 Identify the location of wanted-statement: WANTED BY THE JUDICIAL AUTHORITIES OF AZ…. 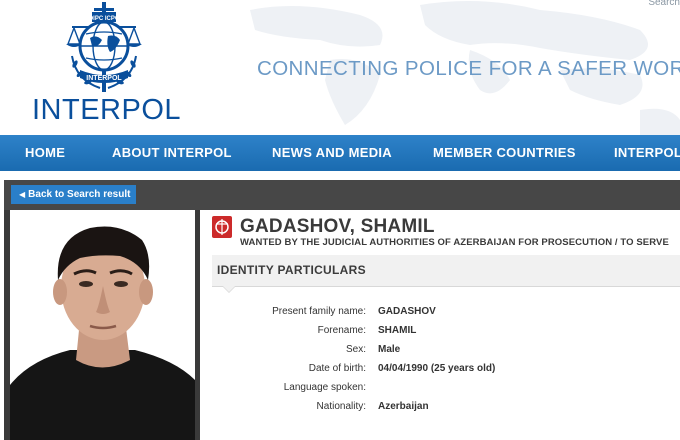
(454, 242).